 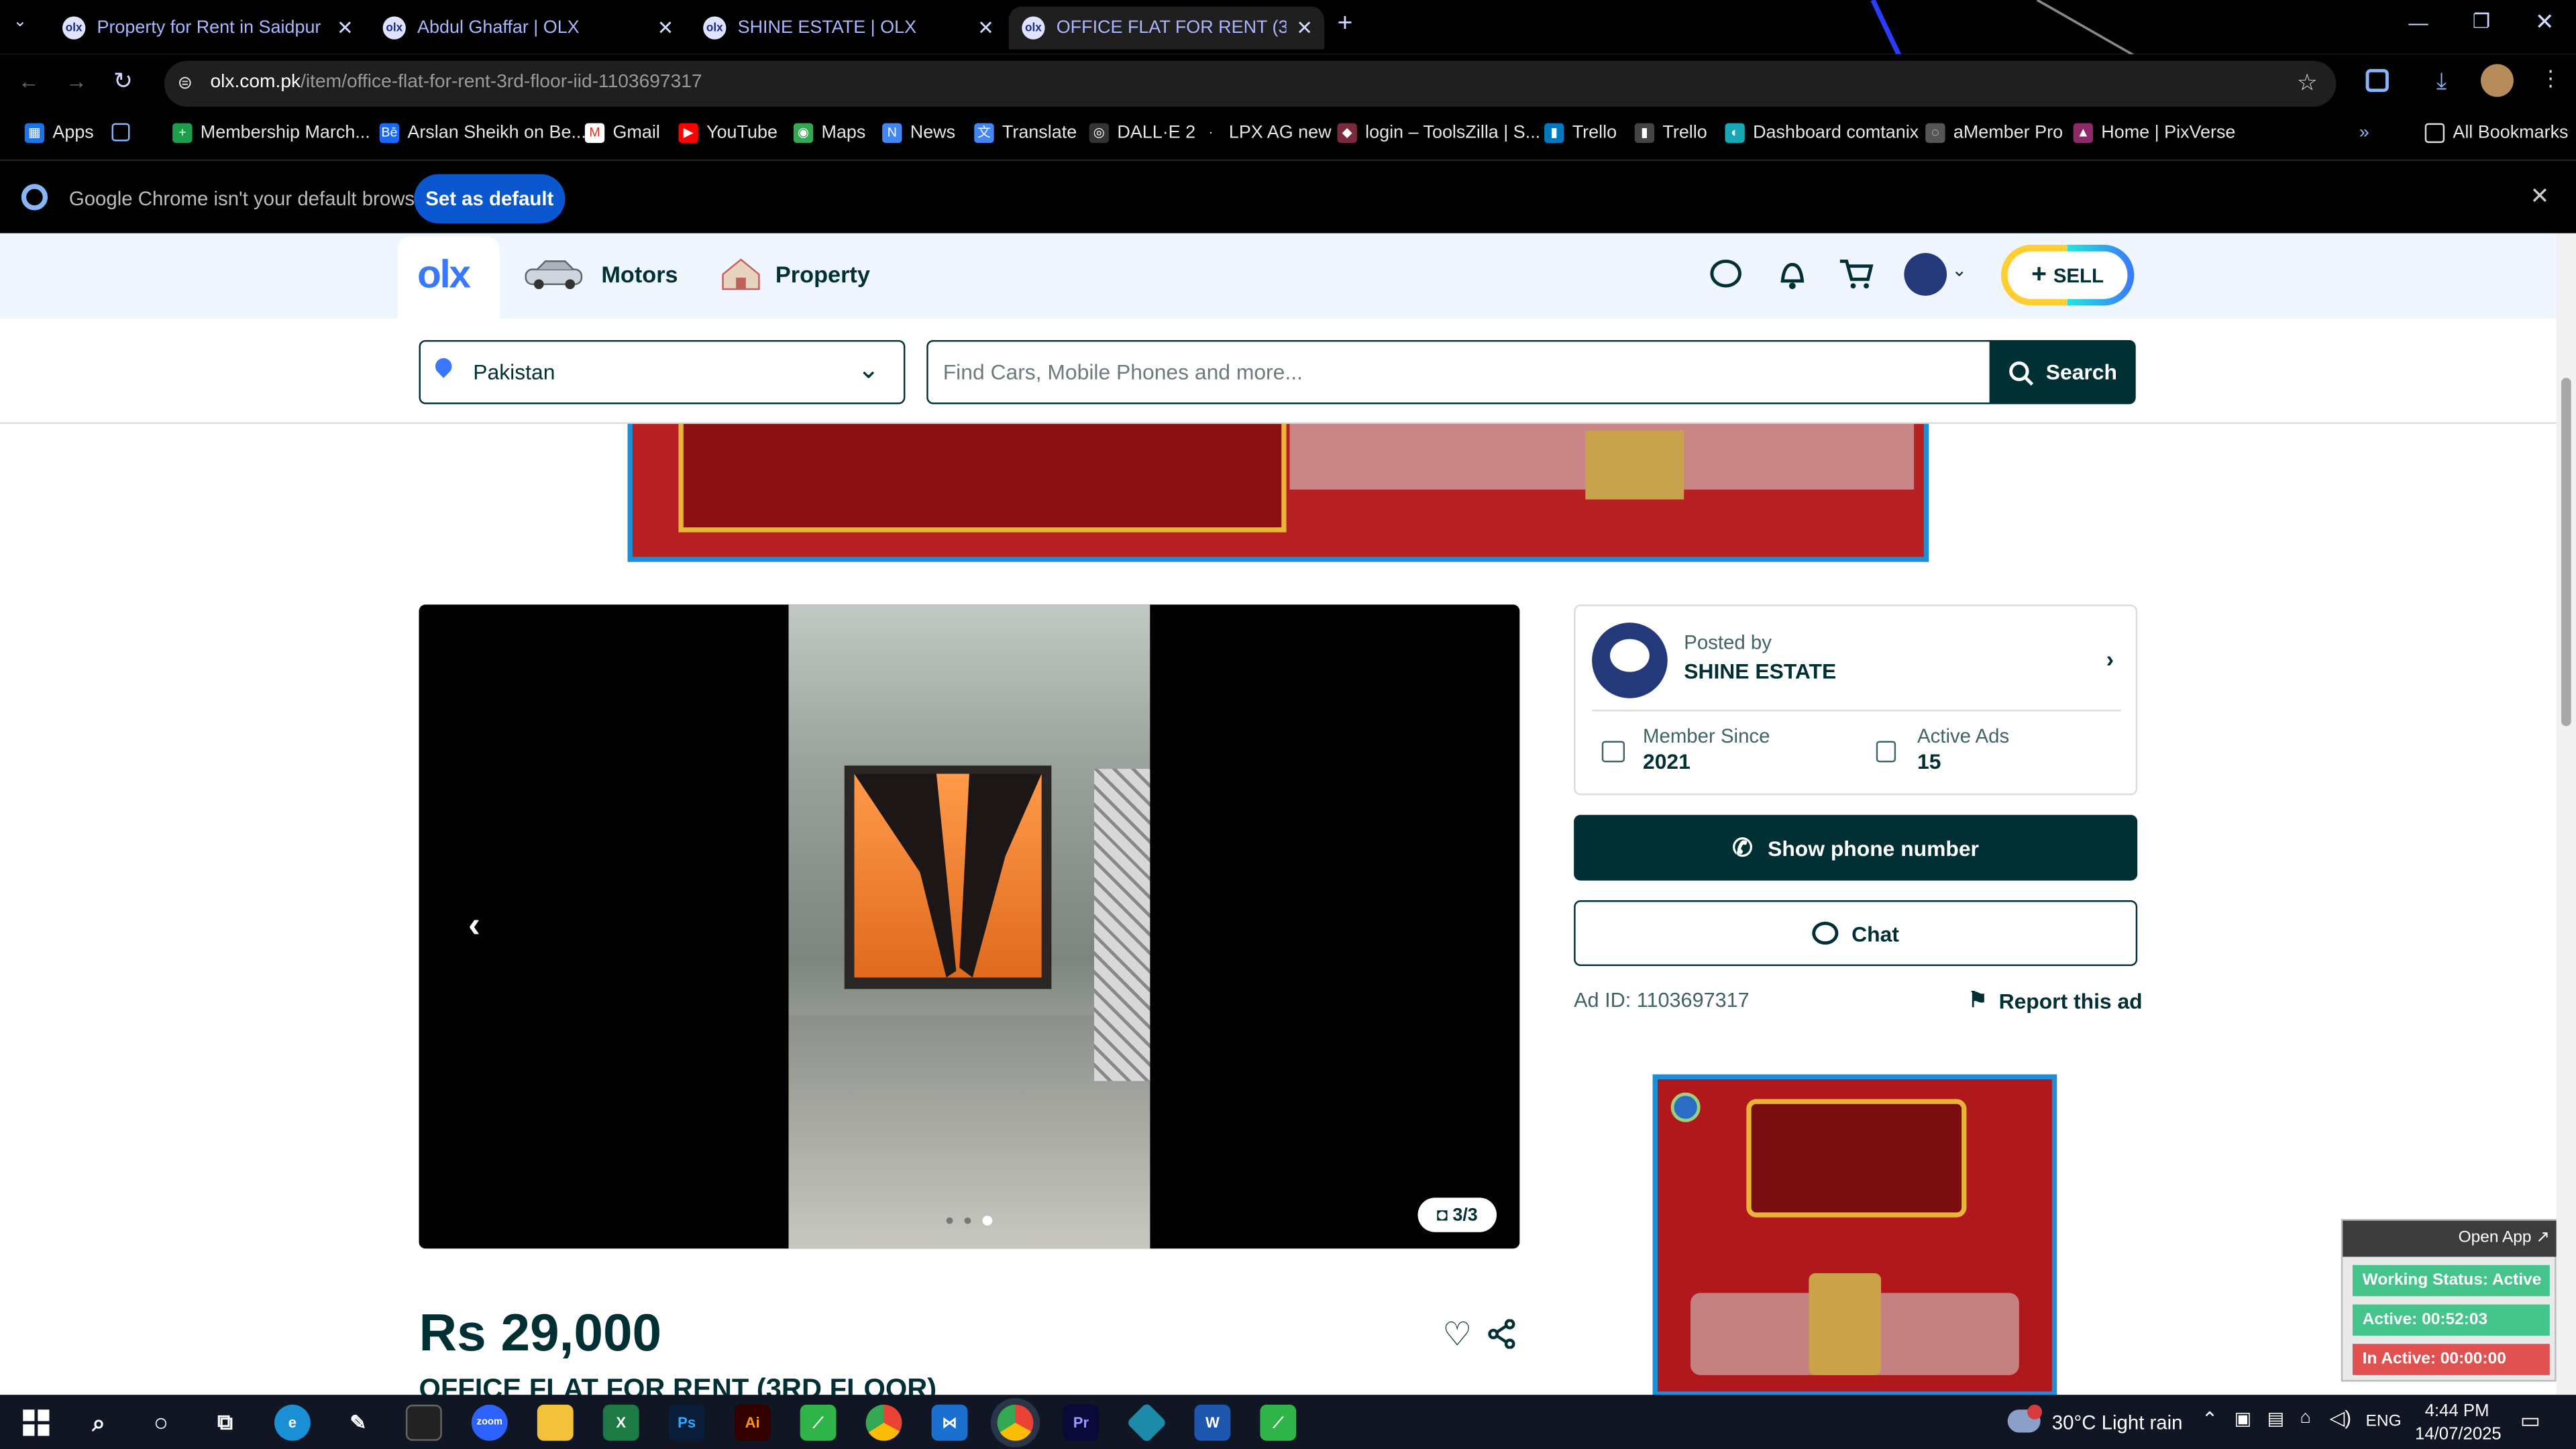 I want to click on nav-motors: Motors, so click(x=600, y=274).